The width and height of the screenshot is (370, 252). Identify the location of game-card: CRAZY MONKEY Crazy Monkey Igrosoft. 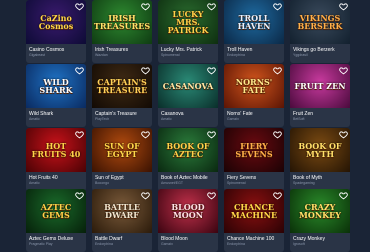
(320, 220).